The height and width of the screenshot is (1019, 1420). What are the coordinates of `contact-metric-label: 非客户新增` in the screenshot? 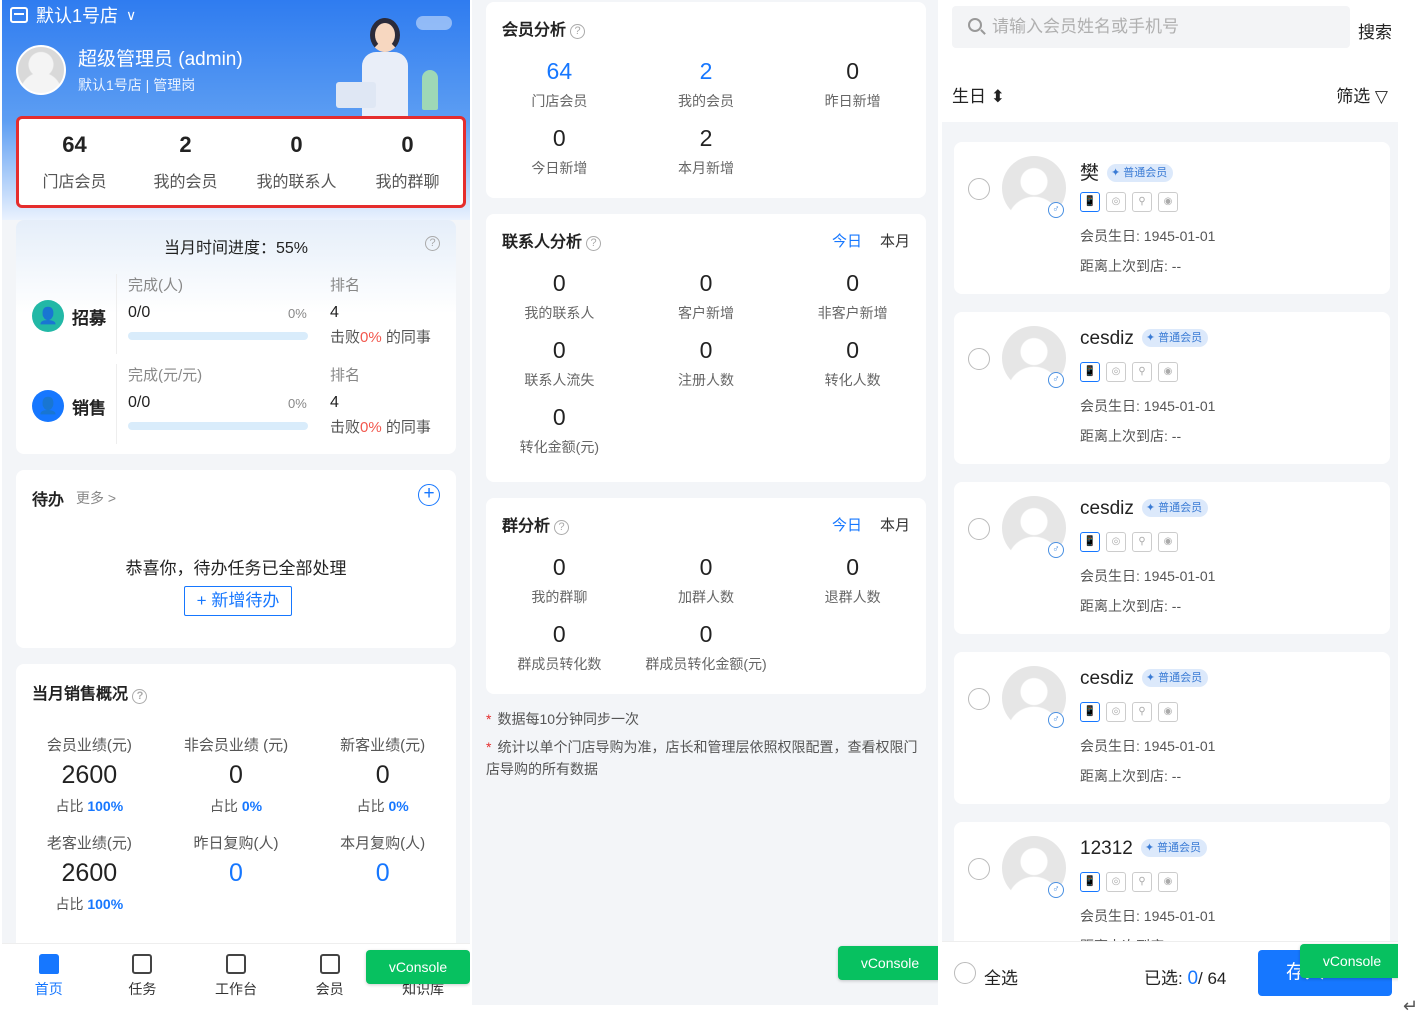 It's located at (852, 313).